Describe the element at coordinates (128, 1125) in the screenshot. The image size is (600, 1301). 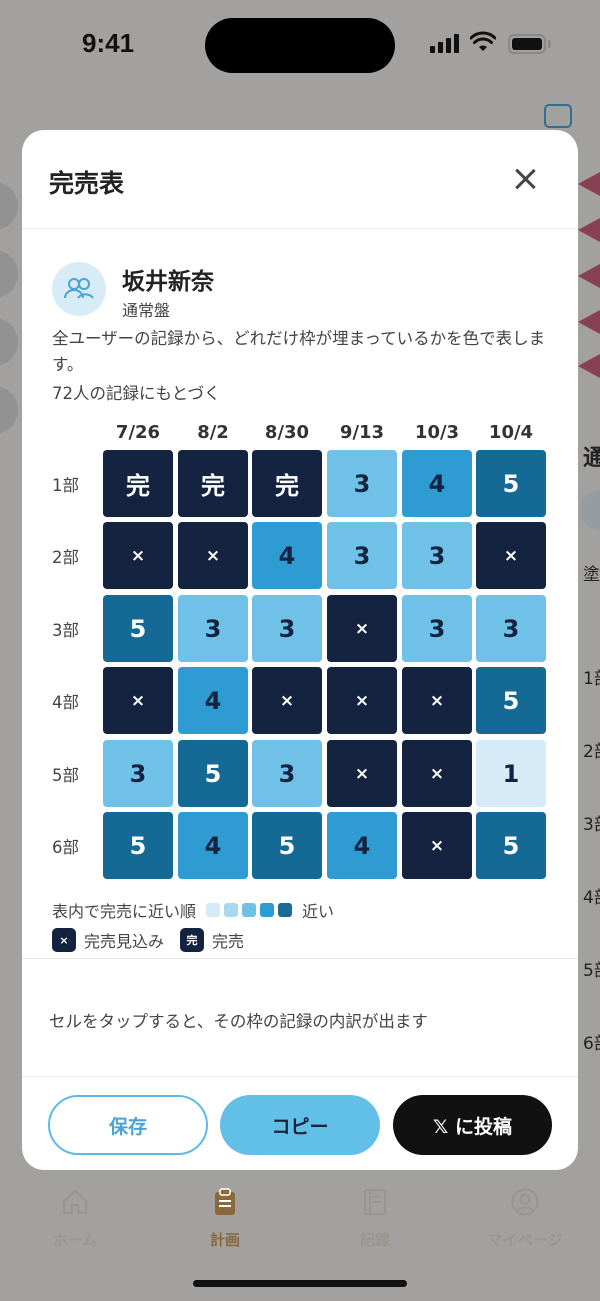
I see `save-button: 保存` at that location.